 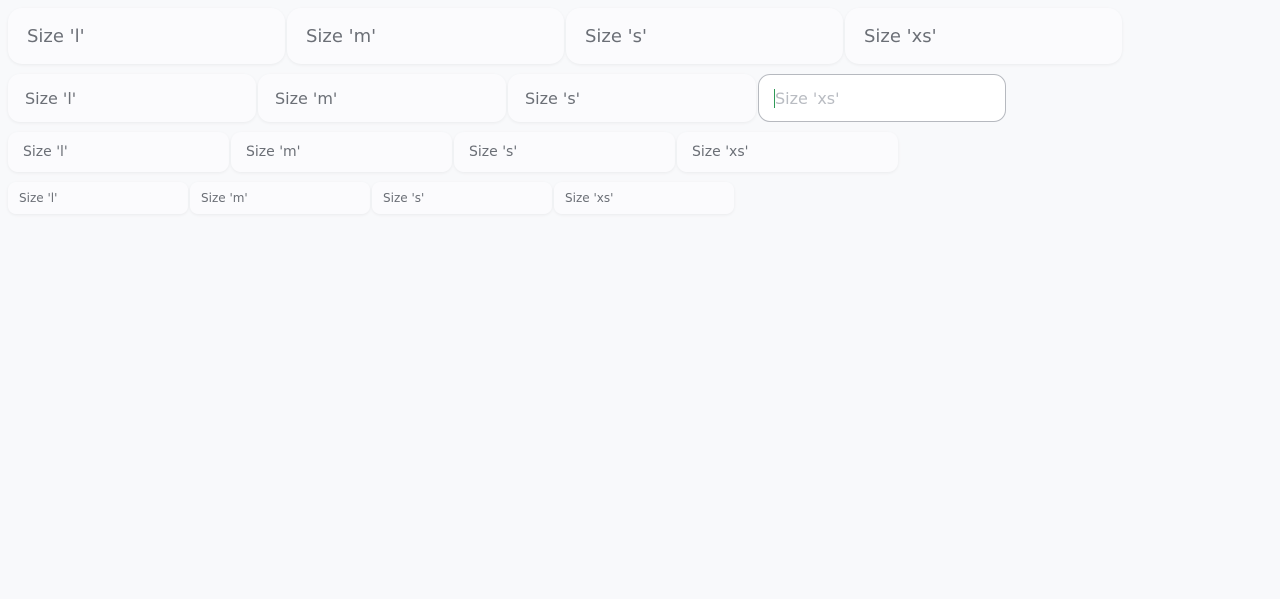 I want to click on input-row-size-s: Size 'l' Size 'm' Size 's' Size 'xs', so click(x=454, y=152).